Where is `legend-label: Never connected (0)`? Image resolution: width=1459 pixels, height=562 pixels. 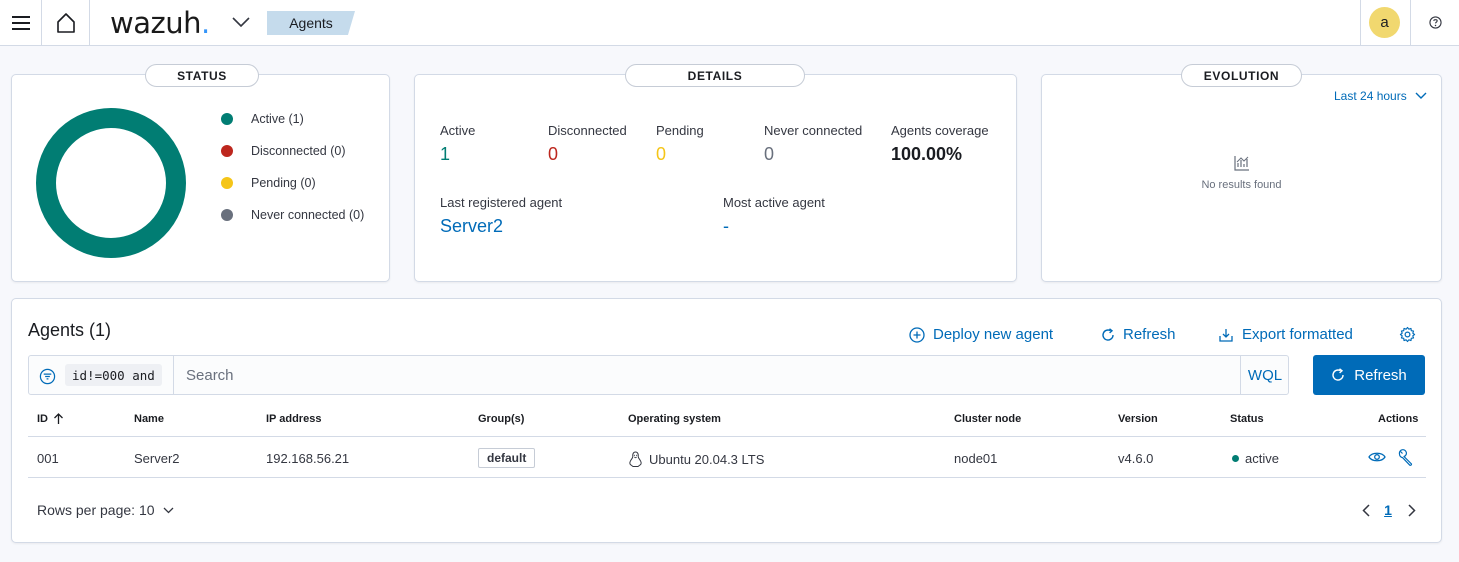 legend-label: Never connected (0) is located at coordinates (308, 215).